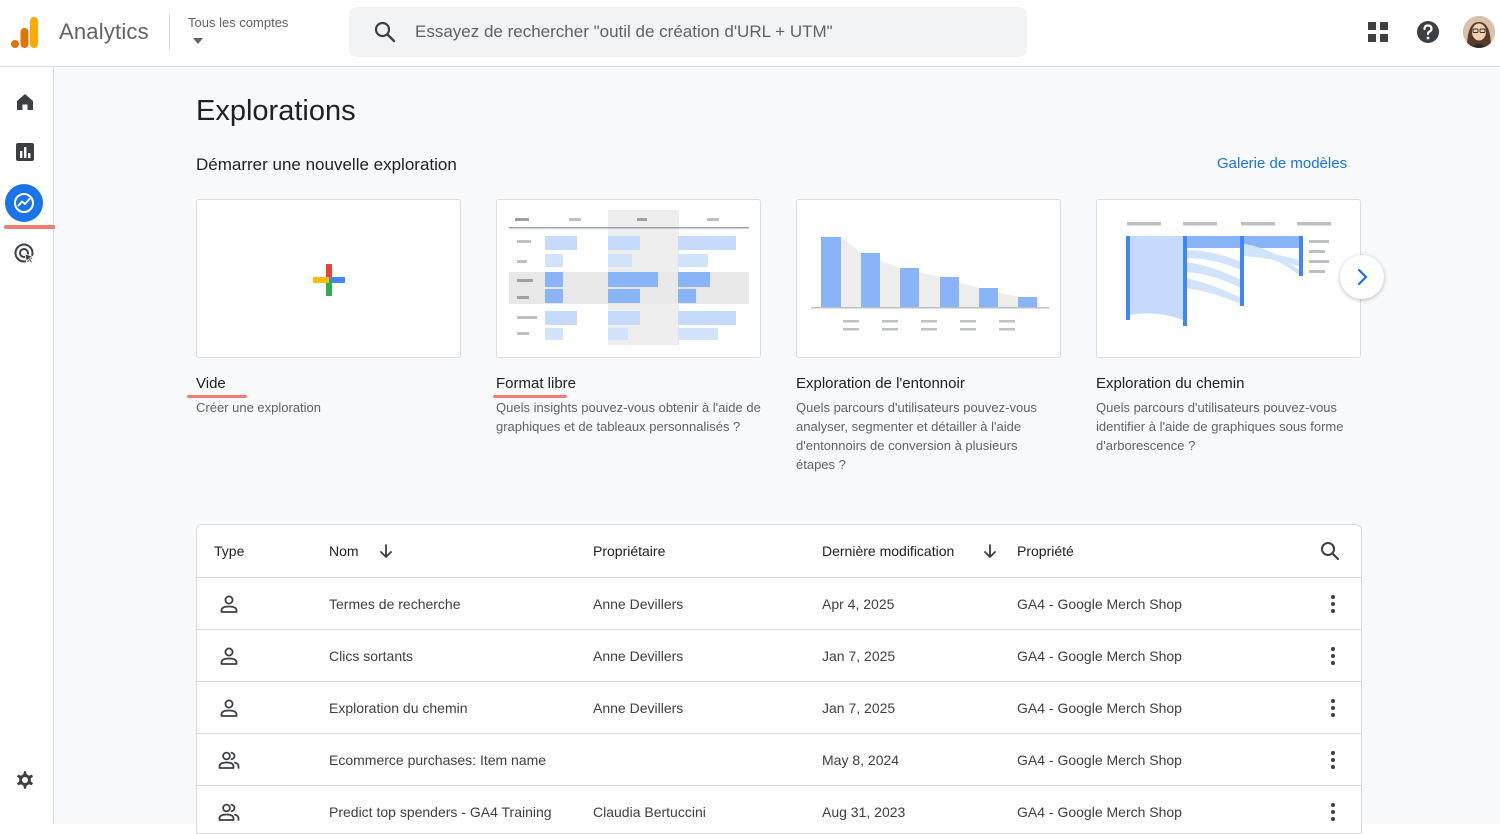 The image size is (1500, 834). Describe the element at coordinates (710, 32) in the screenshot. I see `search-input` at that location.